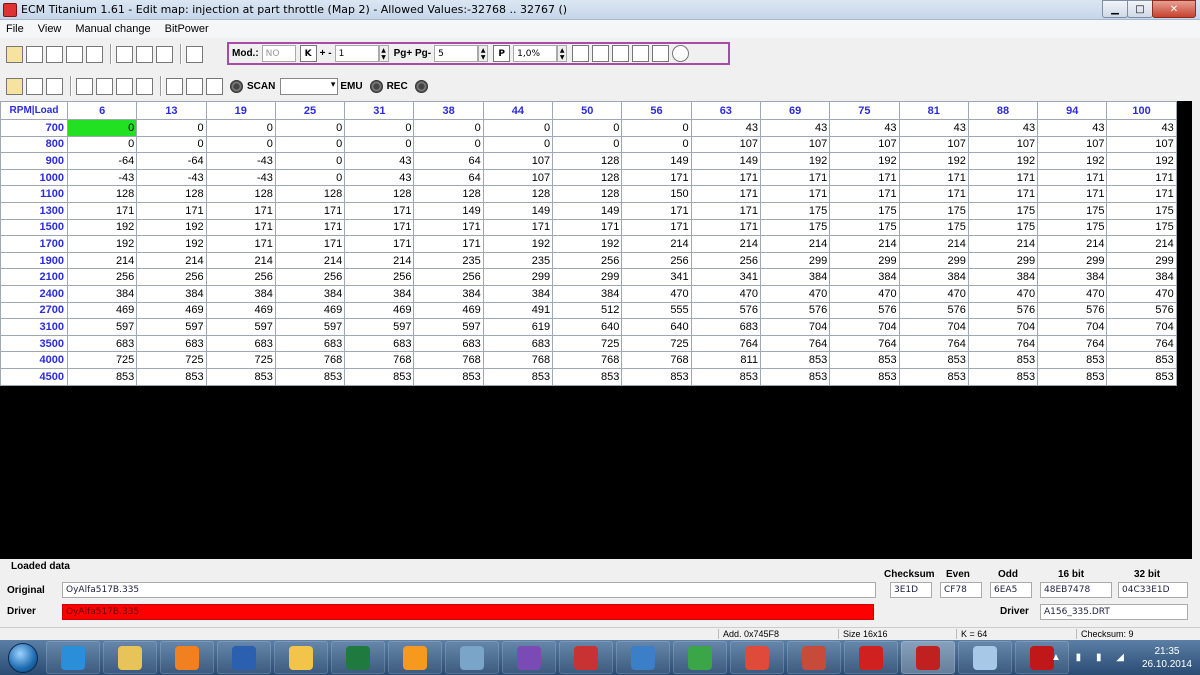  Describe the element at coordinates (641, 53) in the screenshot. I see `save-map-icon` at that location.